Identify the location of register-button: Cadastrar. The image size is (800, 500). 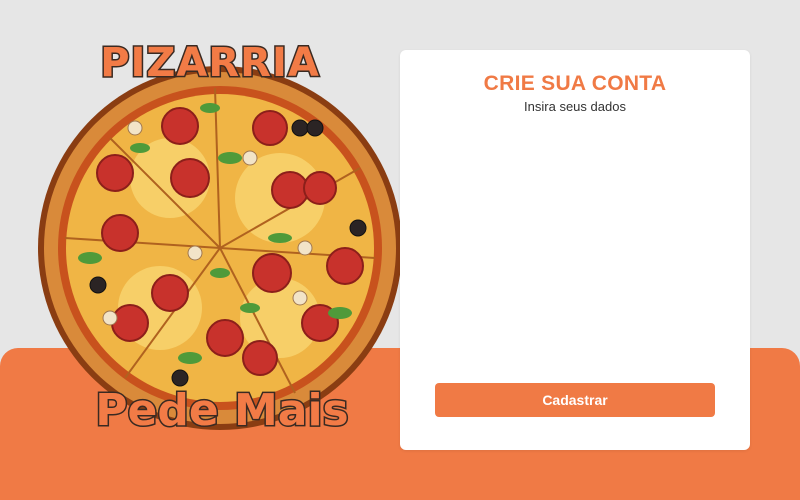
(575, 400).